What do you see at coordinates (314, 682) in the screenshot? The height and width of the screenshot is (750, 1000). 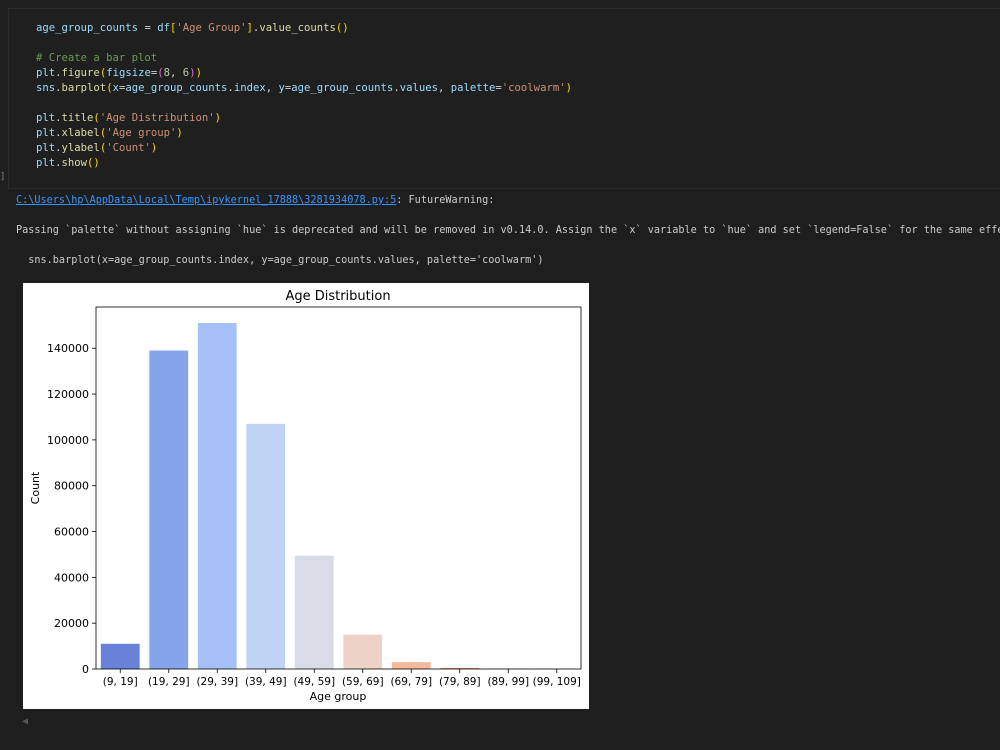 I see `x-tick-label: (49, 59]` at bounding box center [314, 682].